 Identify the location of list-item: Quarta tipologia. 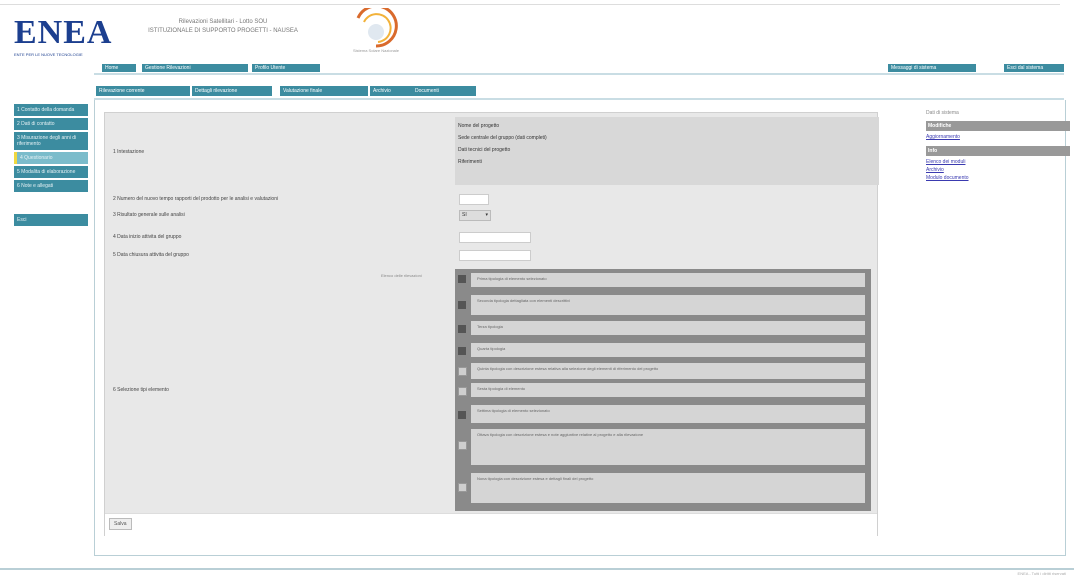
(668, 350).